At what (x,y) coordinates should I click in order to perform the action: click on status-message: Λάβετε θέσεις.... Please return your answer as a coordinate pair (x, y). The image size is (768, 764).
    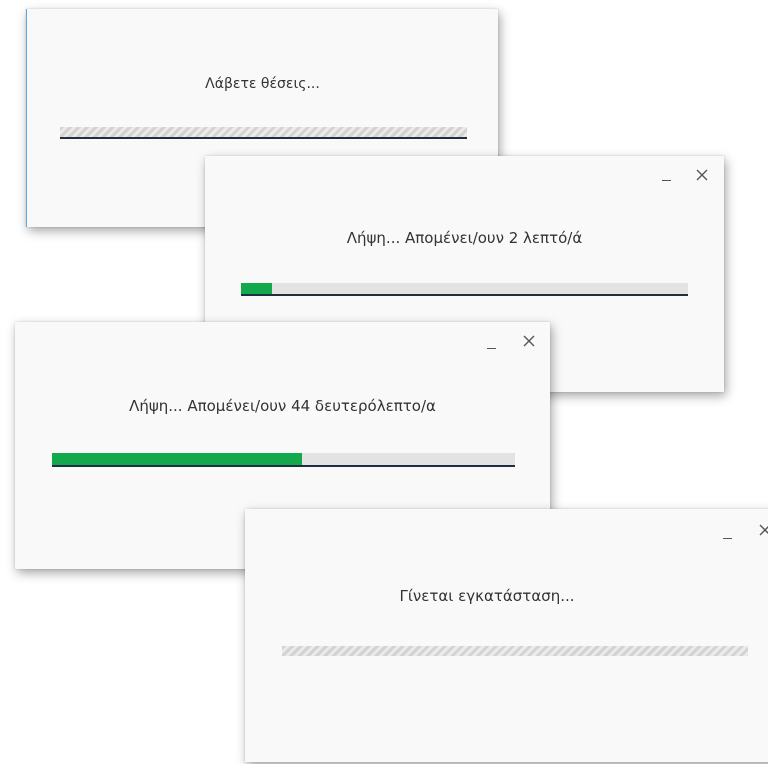
    Looking at the image, I should click on (262, 84).